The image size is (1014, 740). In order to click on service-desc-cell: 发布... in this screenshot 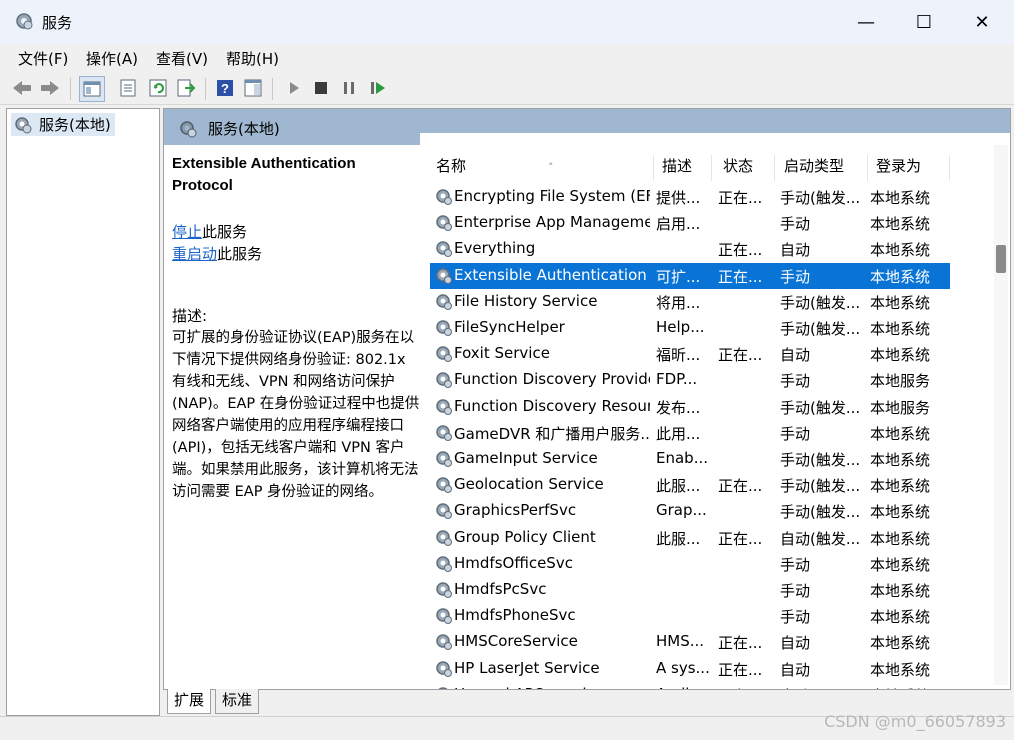, I will do `click(678, 407)`.